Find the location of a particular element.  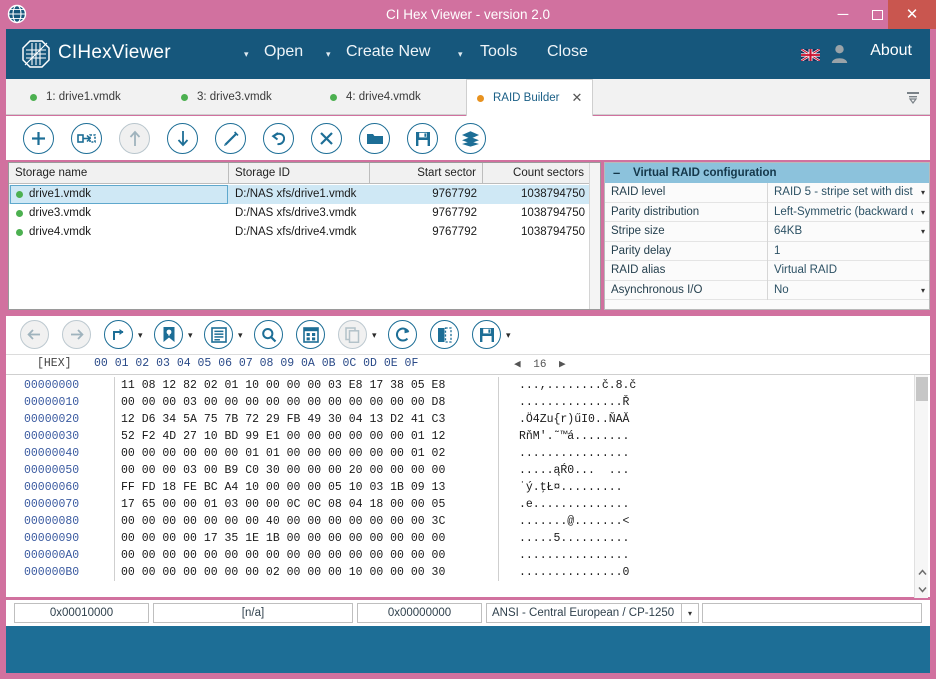

create-new-menu-caret: ▾ is located at coordinates (328, 54).